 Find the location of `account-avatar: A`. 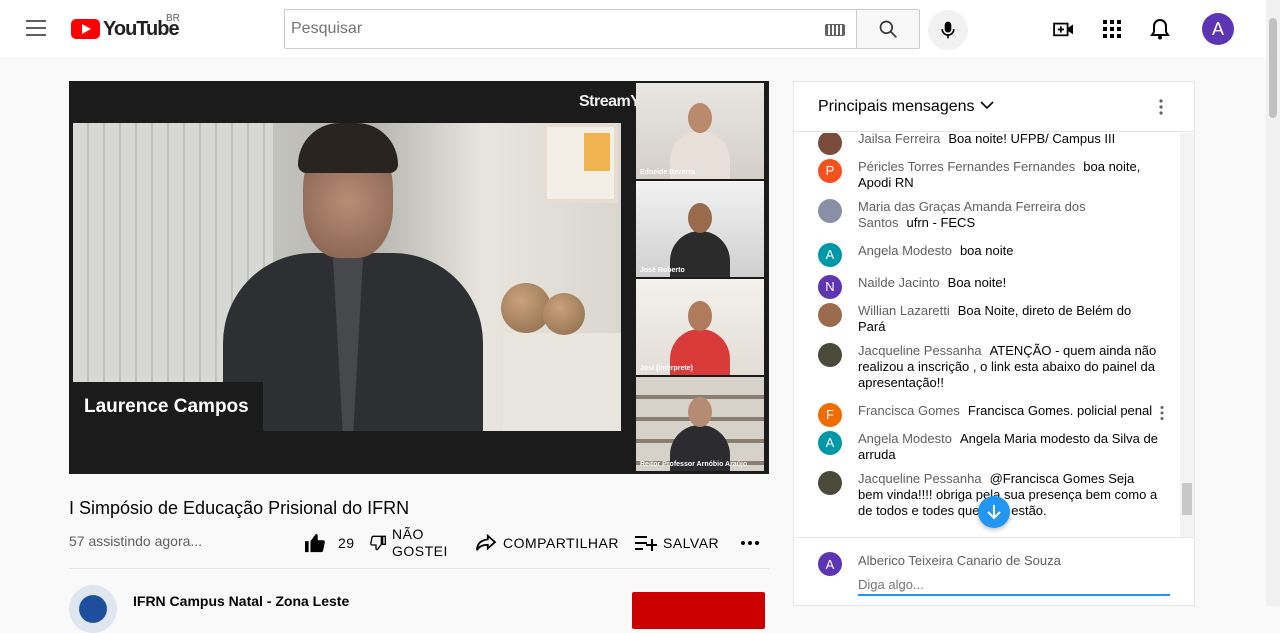

account-avatar: A is located at coordinates (1218, 29).